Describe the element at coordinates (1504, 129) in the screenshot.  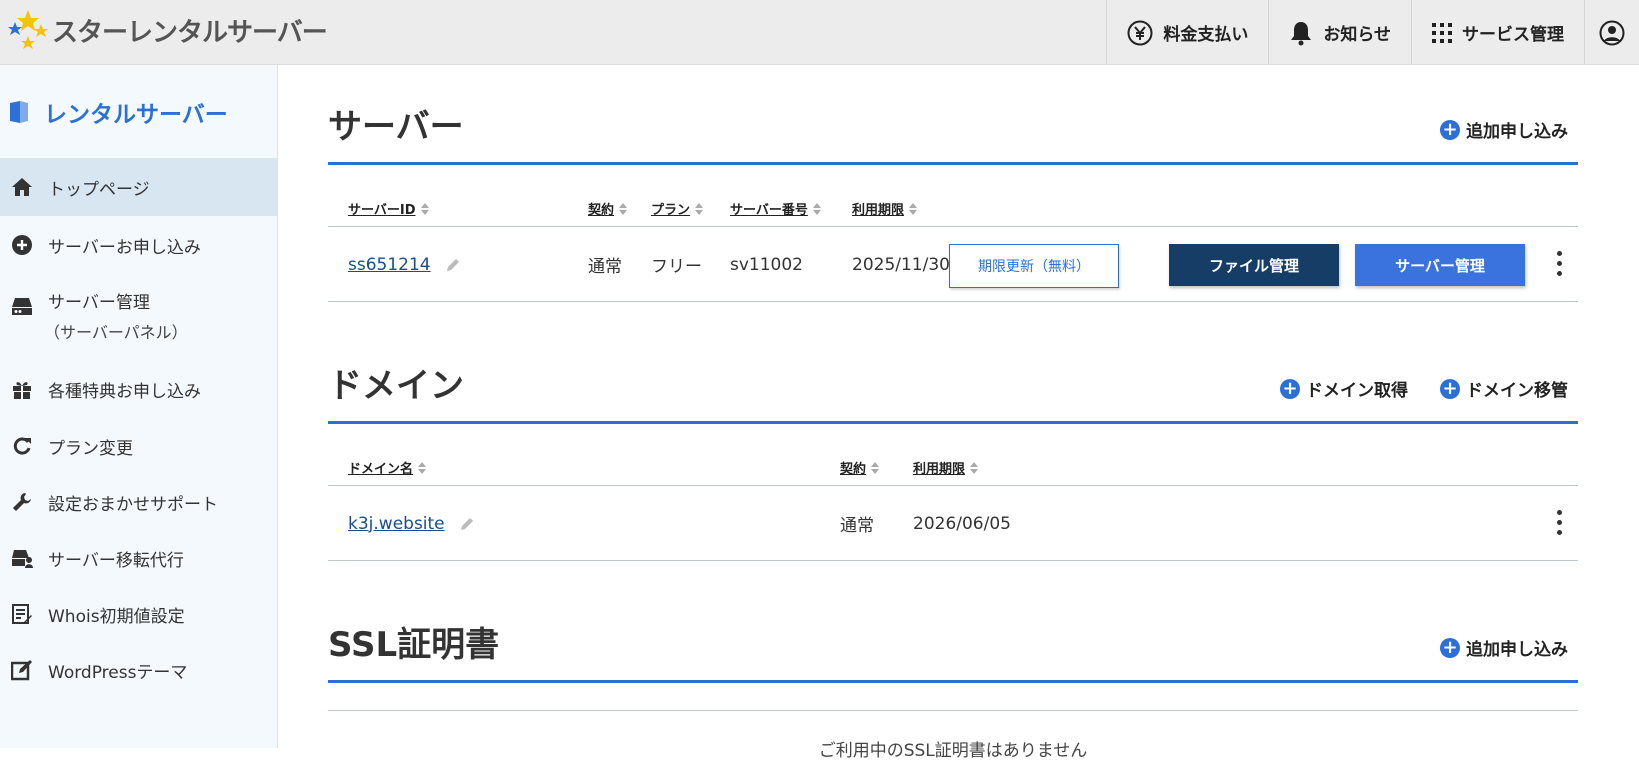
I see `server-add-link: + 追加申し込み` at that location.